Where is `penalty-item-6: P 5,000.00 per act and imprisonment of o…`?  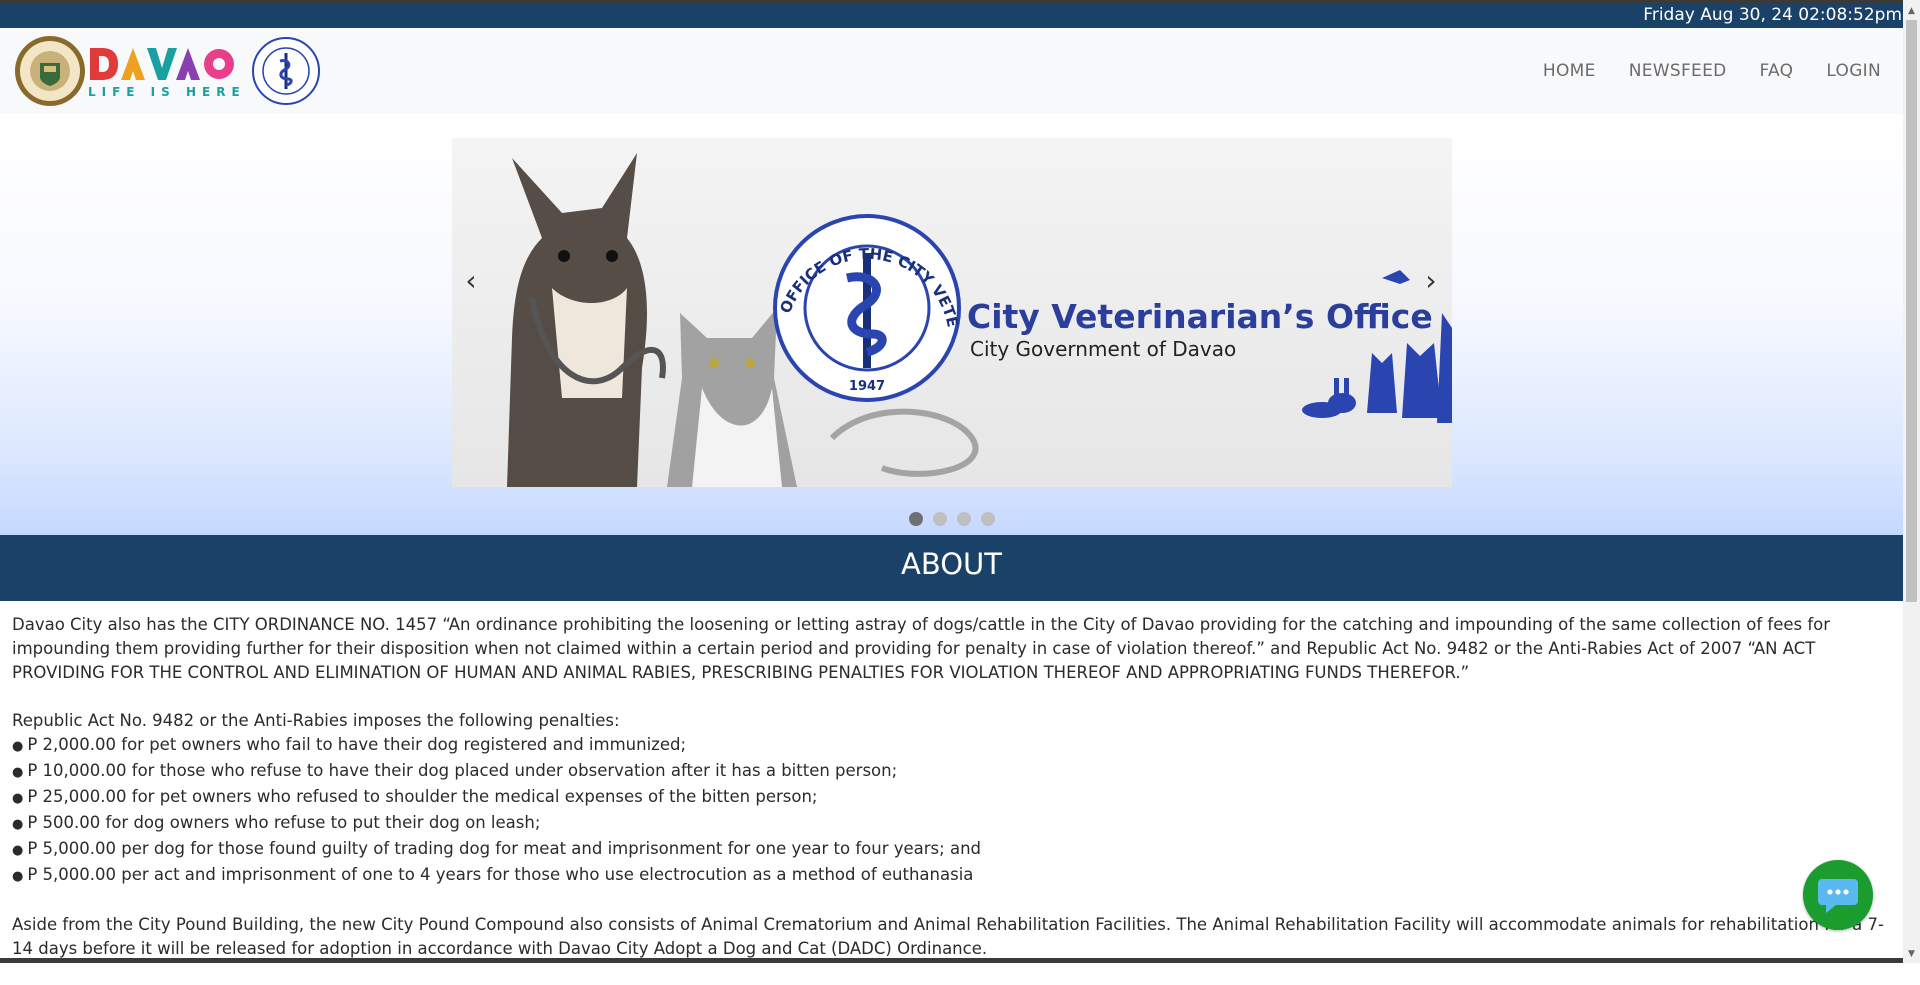 penalty-item-6: P 5,000.00 per act and imprisonment of o… is located at coordinates (953, 876).